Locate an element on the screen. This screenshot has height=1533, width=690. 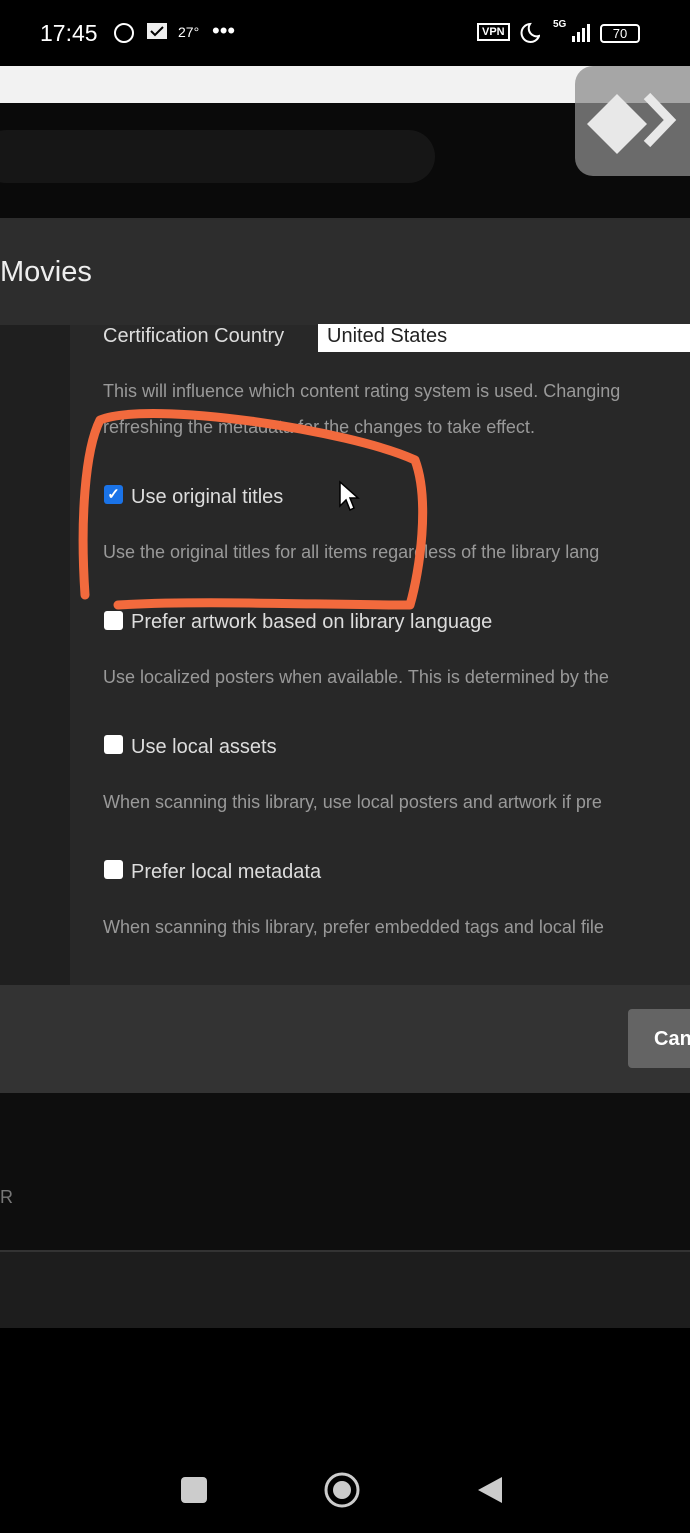
prefer-local-metadata-label: Prefer local metadata is located at coordinates (226, 872).